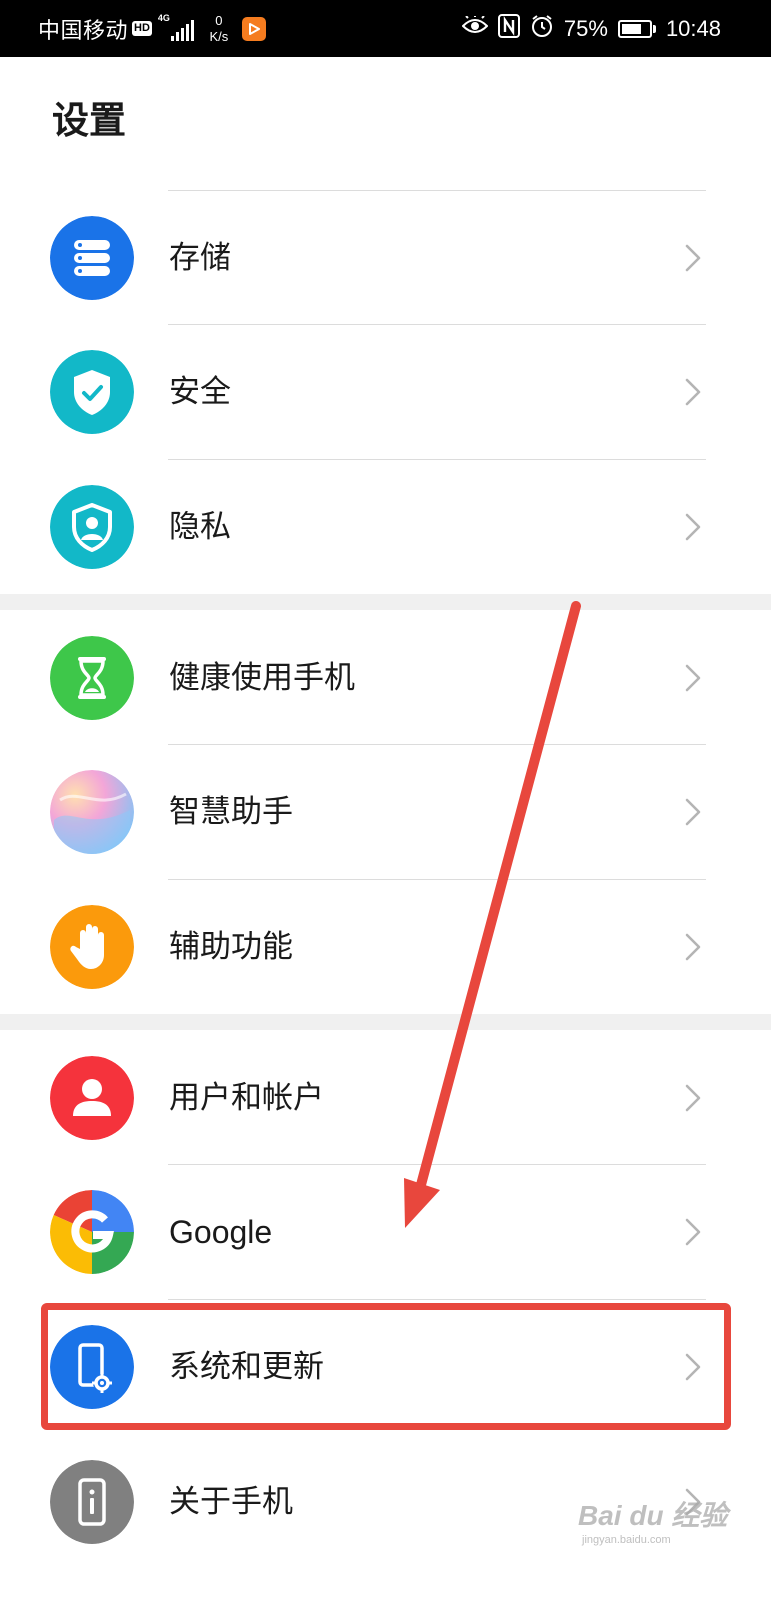 Image resolution: width=771 pixels, height=1600 pixels. What do you see at coordinates (385, 1502) in the screenshot?
I see `settings-item-about-phone: 关于手机` at bounding box center [385, 1502].